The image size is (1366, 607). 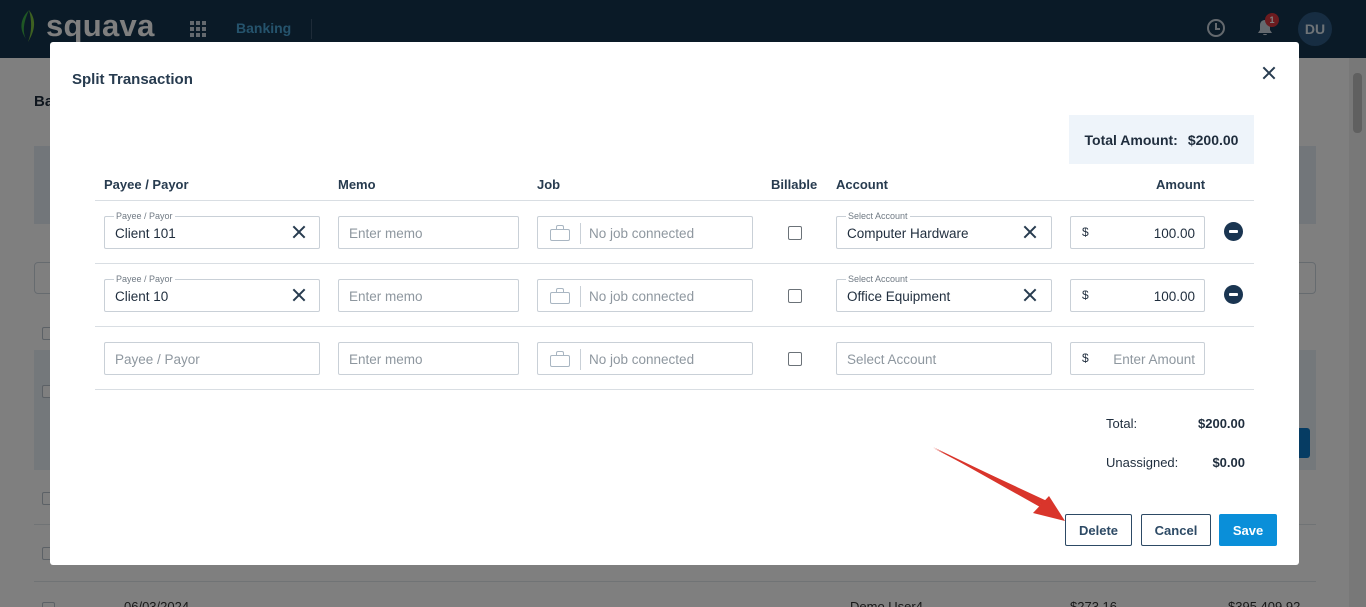 I want to click on account-placeholder: Select Account, so click(x=892, y=359).